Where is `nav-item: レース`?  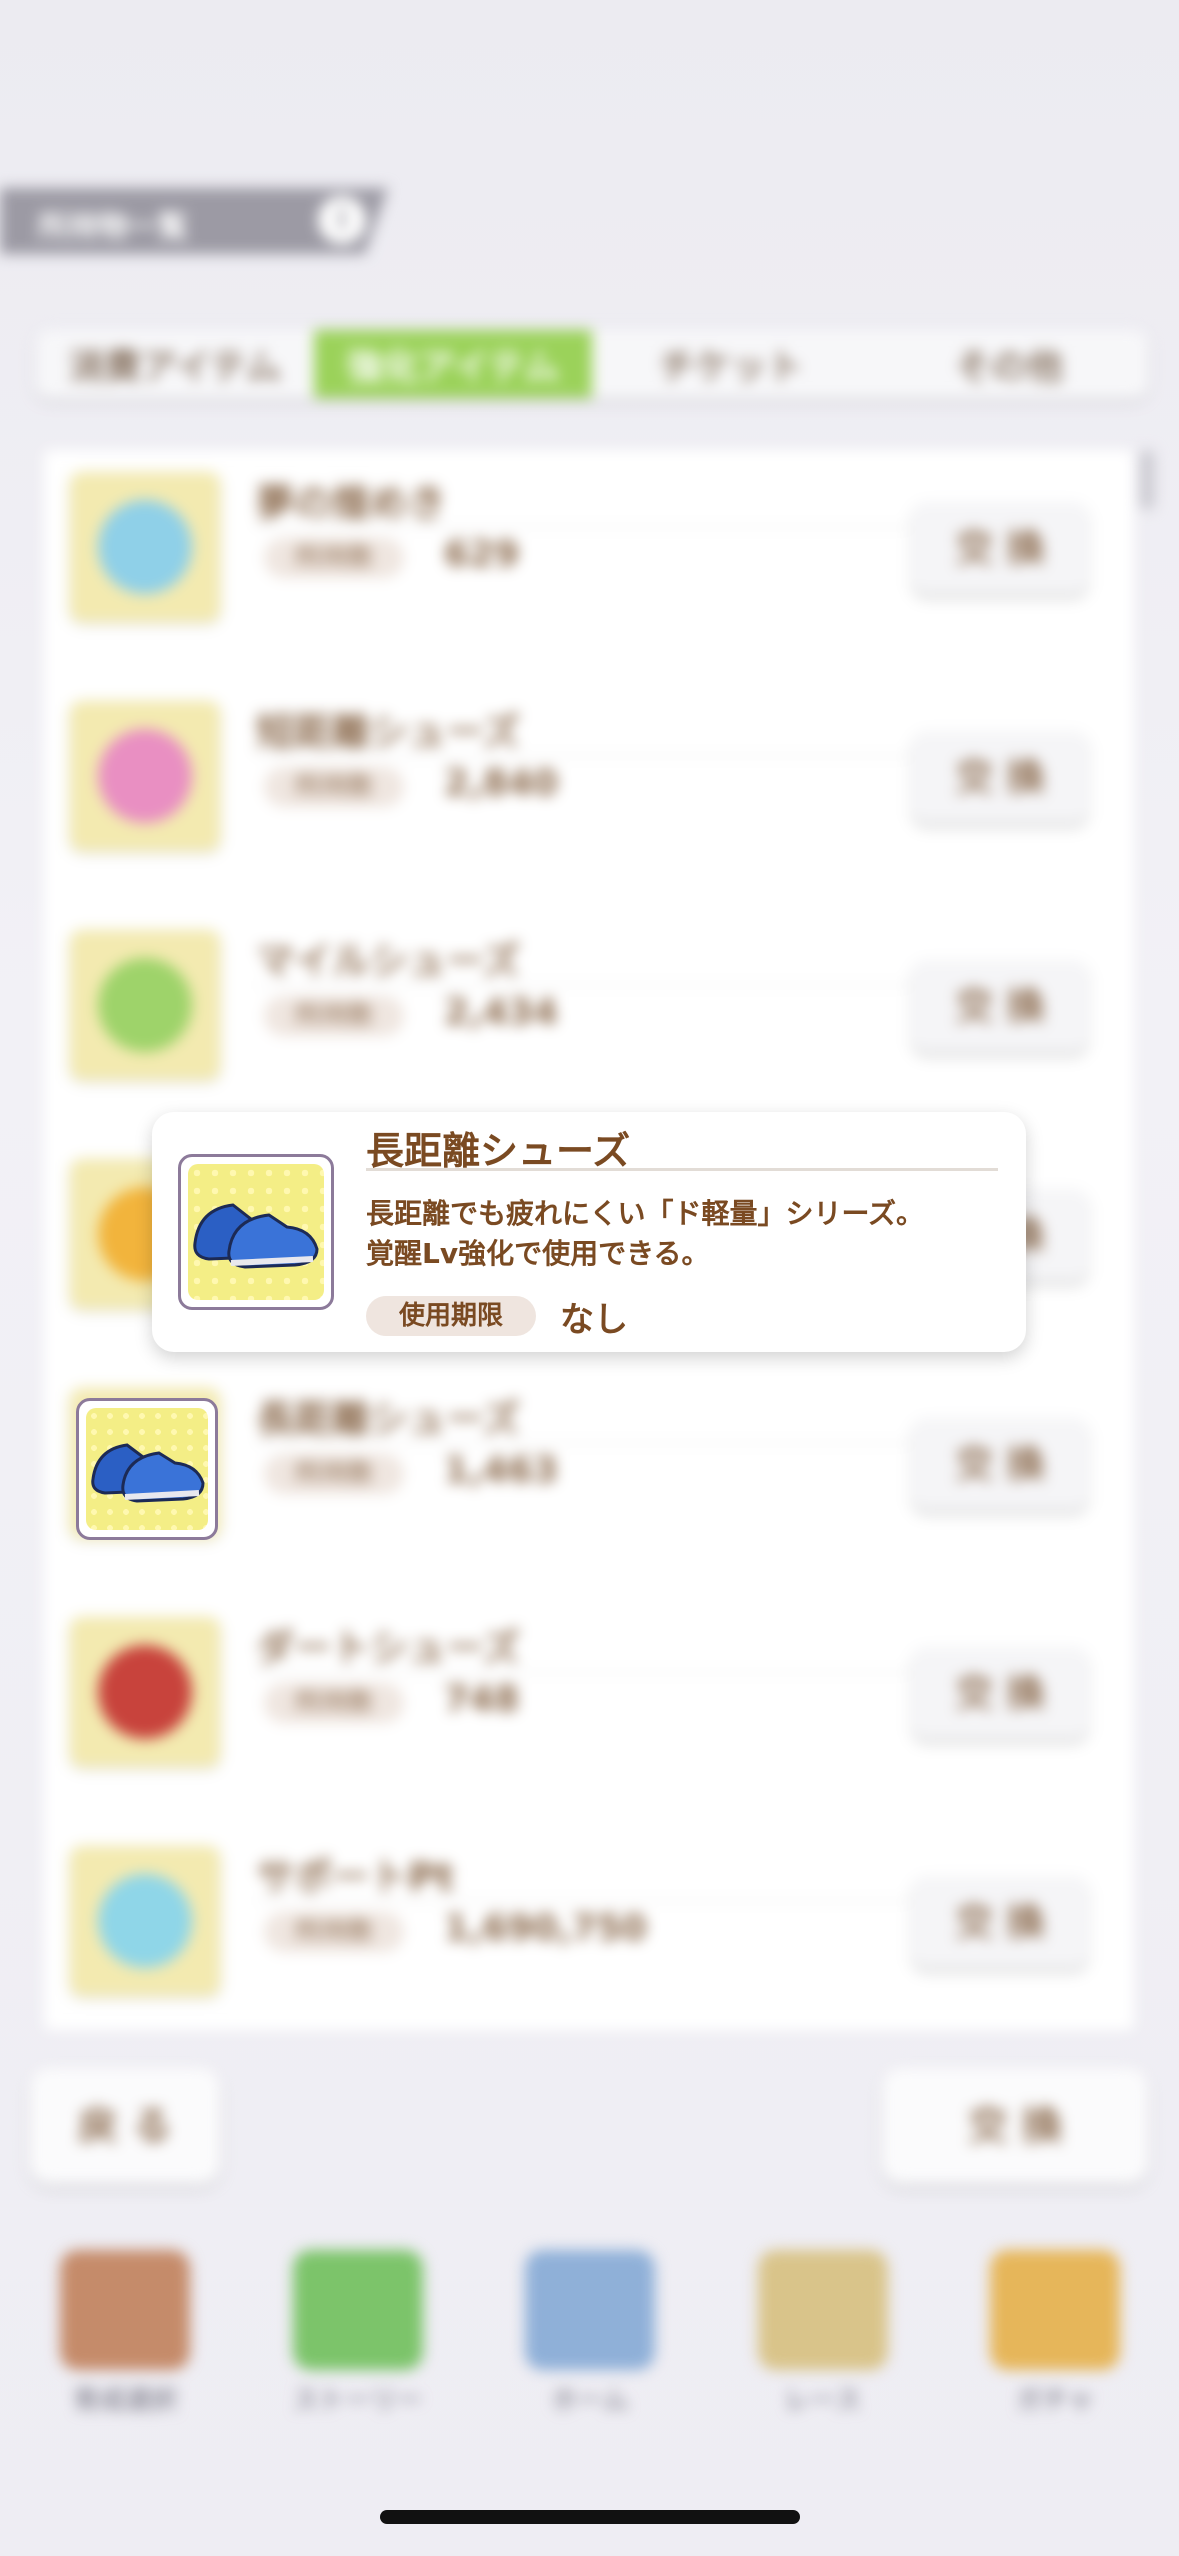 nav-item: レース is located at coordinates (823, 2330).